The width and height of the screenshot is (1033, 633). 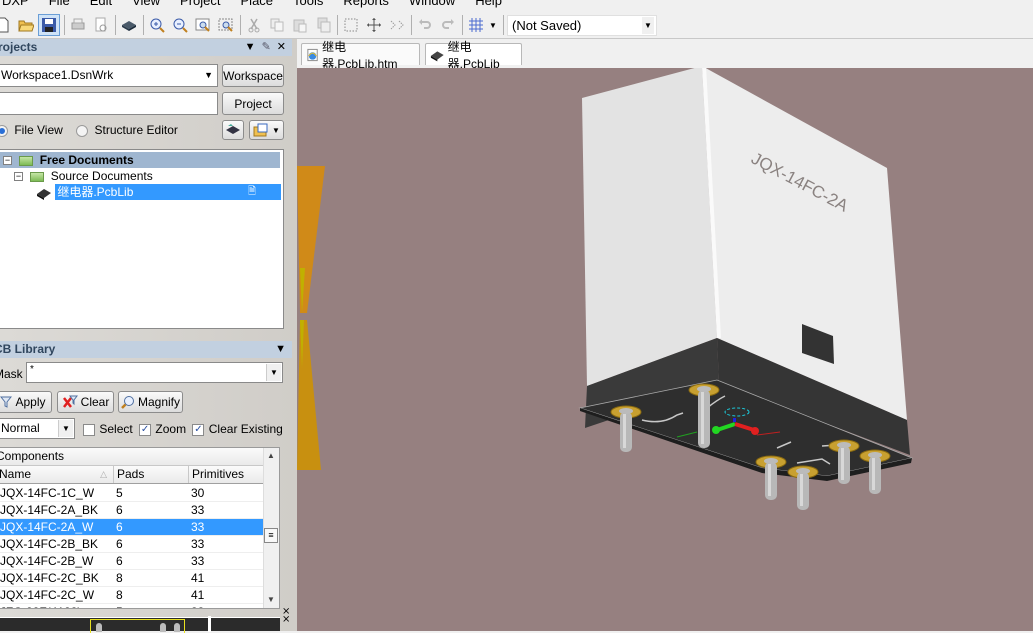 What do you see at coordinates (198, 578) in the screenshot?
I see `cell-primitives: 41` at bounding box center [198, 578].